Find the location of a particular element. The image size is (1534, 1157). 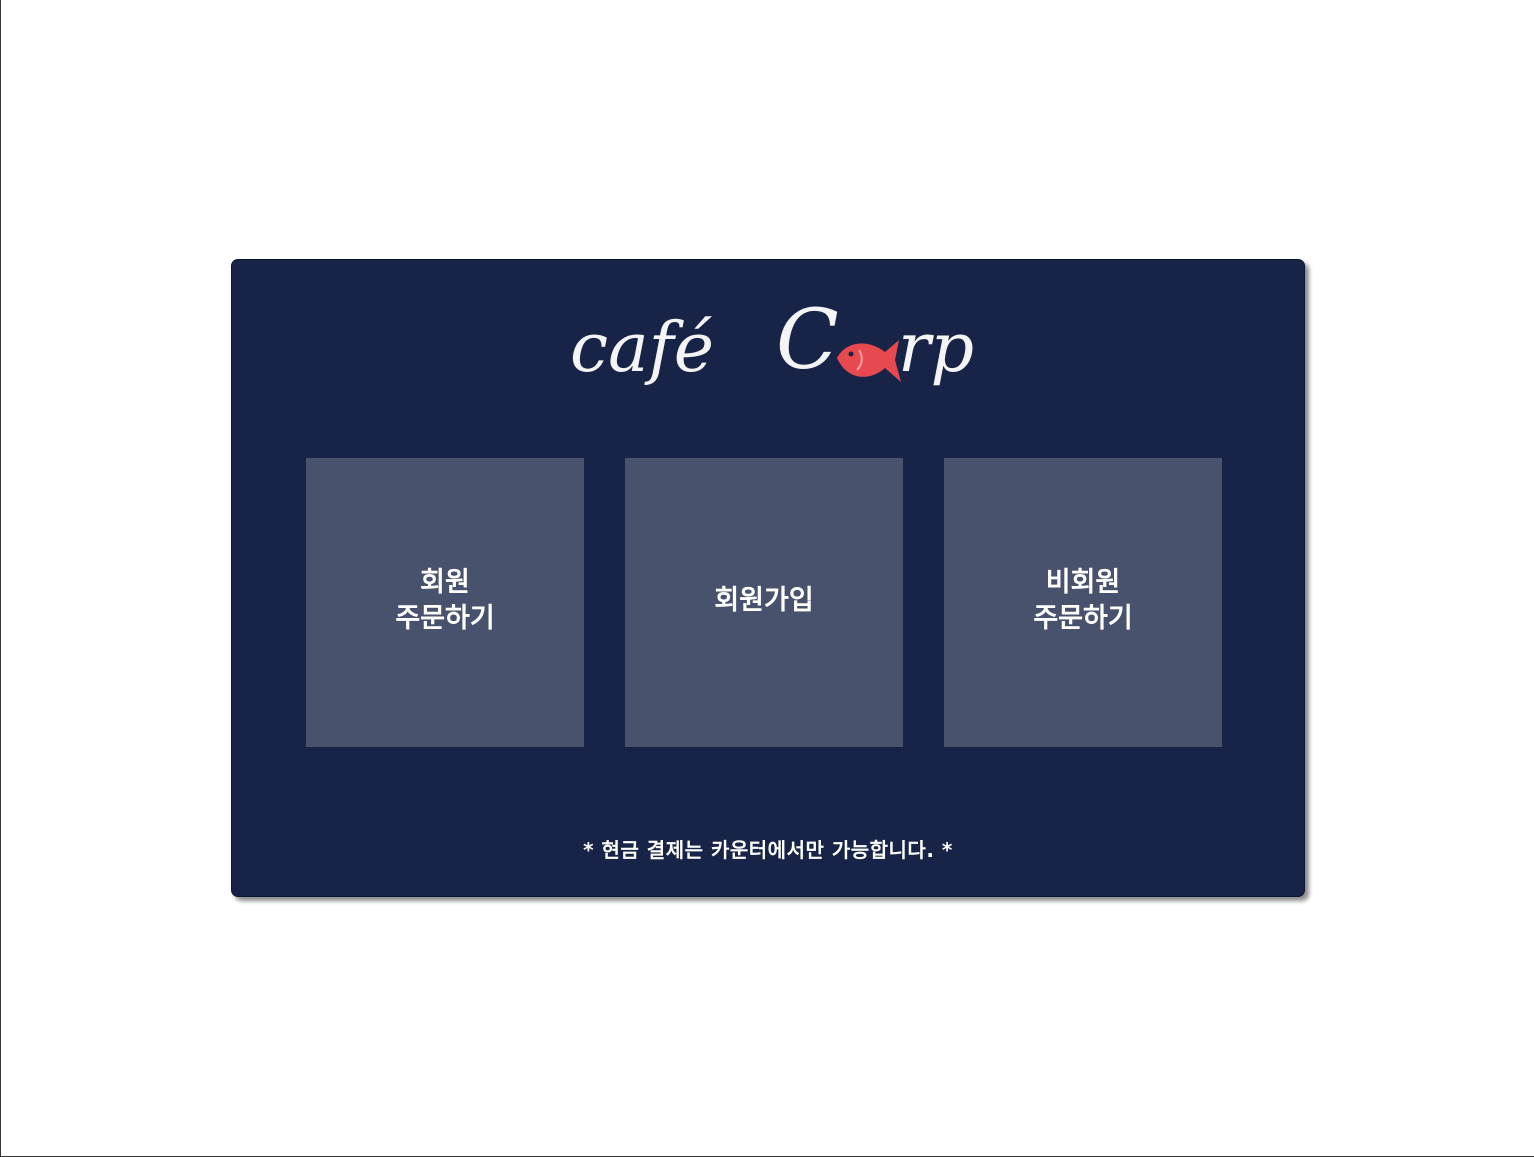

member-order-label: 회원 주문하기 is located at coordinates (444, 601).